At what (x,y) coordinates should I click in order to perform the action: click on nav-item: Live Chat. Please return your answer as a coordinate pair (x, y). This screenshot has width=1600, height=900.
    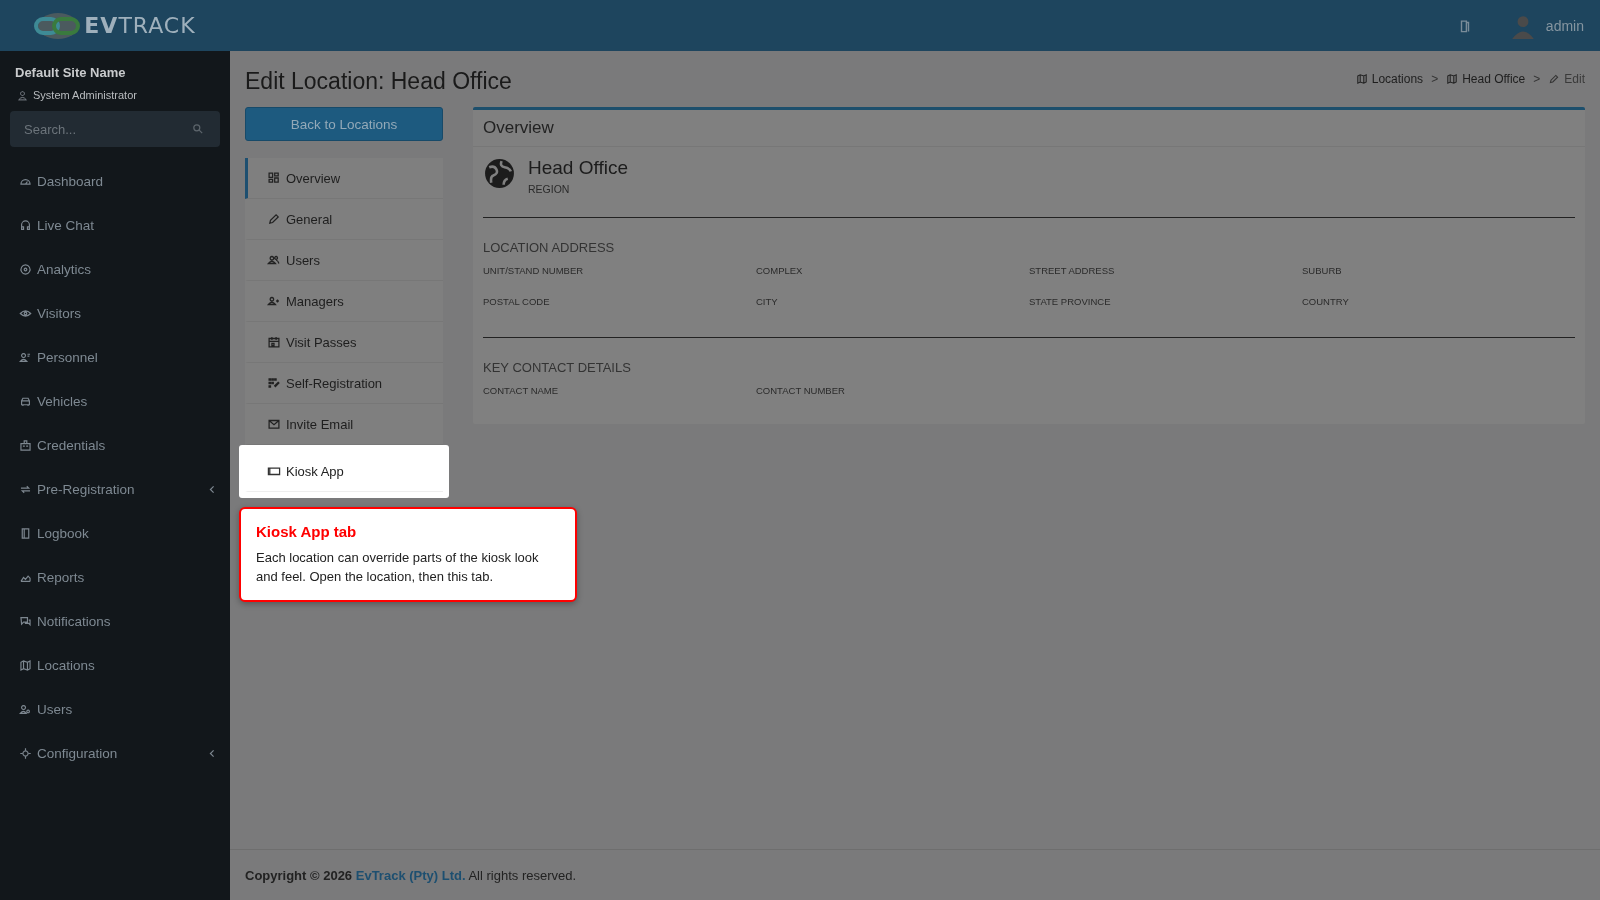
    Looking at the image, I should click on (115, 225).